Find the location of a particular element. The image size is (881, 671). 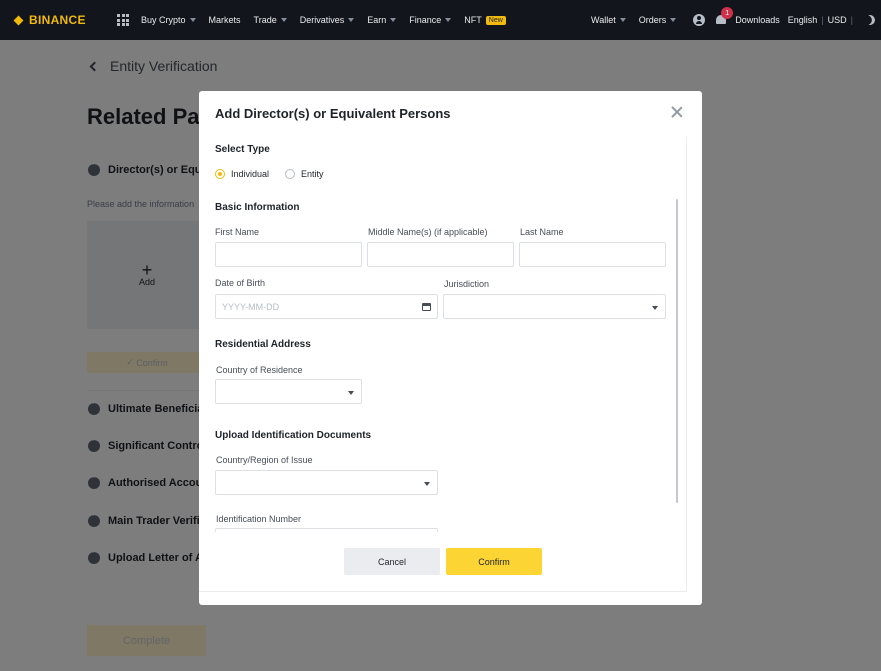

close-icon is located at coordinates (677, 112).